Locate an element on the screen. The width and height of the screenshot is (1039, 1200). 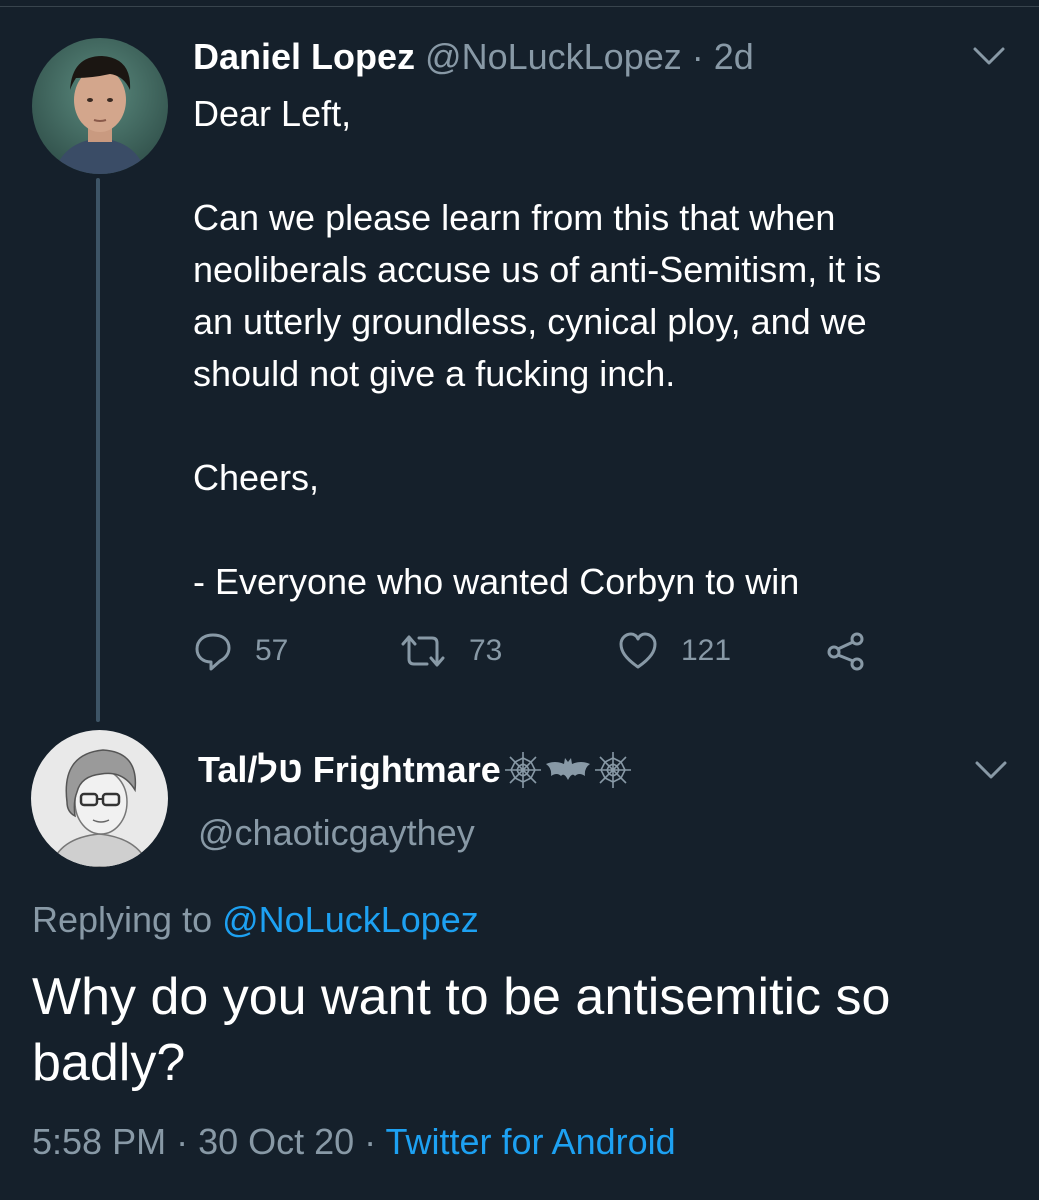
tweet-header: Daniel Lopez @NoLuckLopez · 2d is located at coordinates (473, 57).